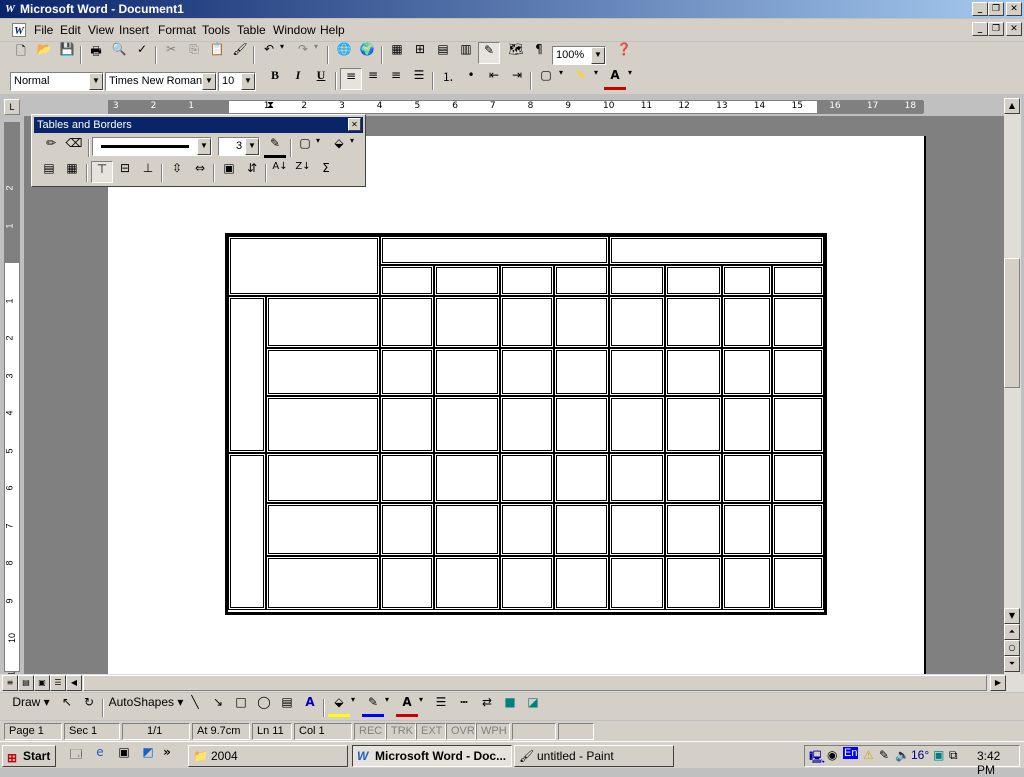  Describe the element at coordinates (287, 706) in the screenshot. I see `text-box-icon: ▤` at that location.